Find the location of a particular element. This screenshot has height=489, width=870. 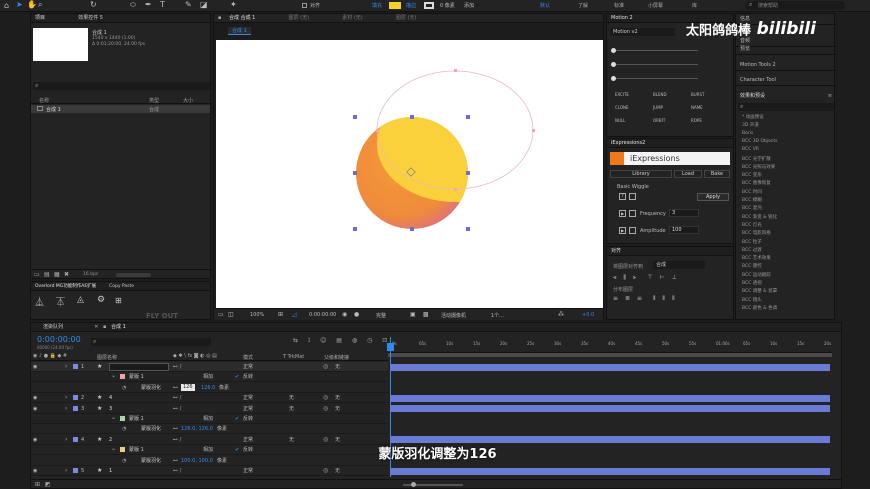

tab-layer-2: 图层 (无) is located at coordinates (406, 18).